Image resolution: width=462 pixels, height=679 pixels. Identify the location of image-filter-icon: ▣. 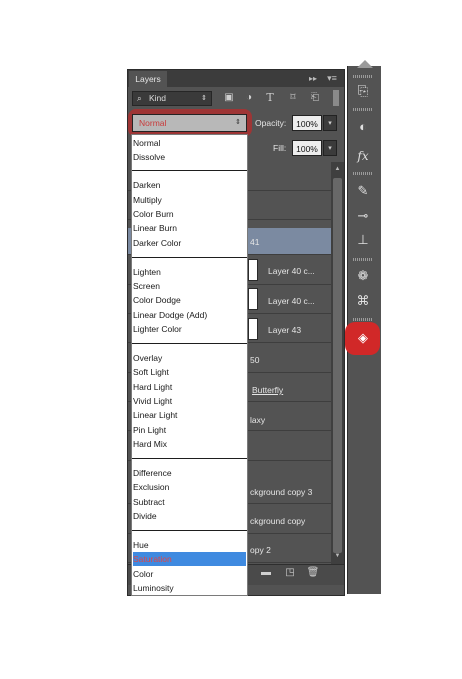
(229, 98).